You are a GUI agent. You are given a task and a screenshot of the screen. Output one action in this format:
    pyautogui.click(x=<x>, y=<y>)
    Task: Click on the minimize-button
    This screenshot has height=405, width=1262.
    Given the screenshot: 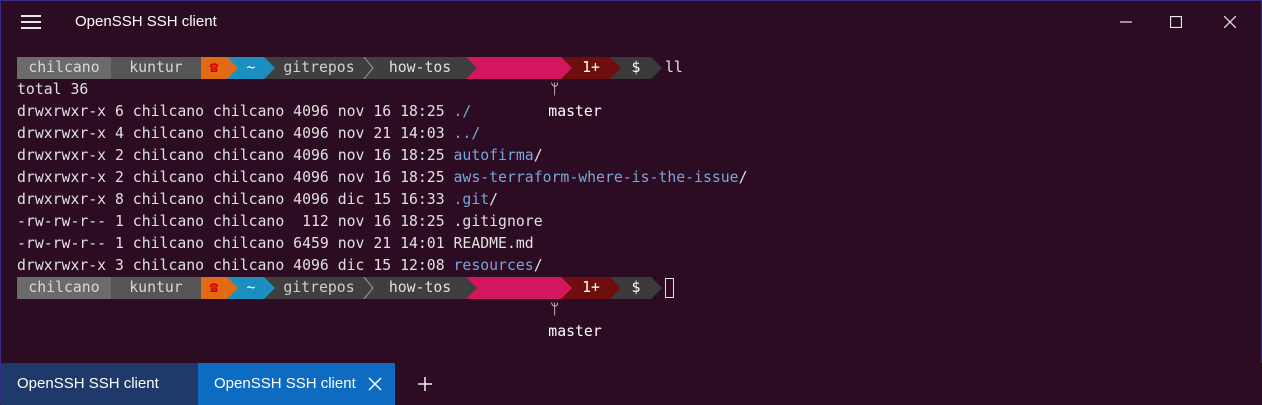 What is the action you would take?
    pyautogui.click(x=1126, y=22)
    